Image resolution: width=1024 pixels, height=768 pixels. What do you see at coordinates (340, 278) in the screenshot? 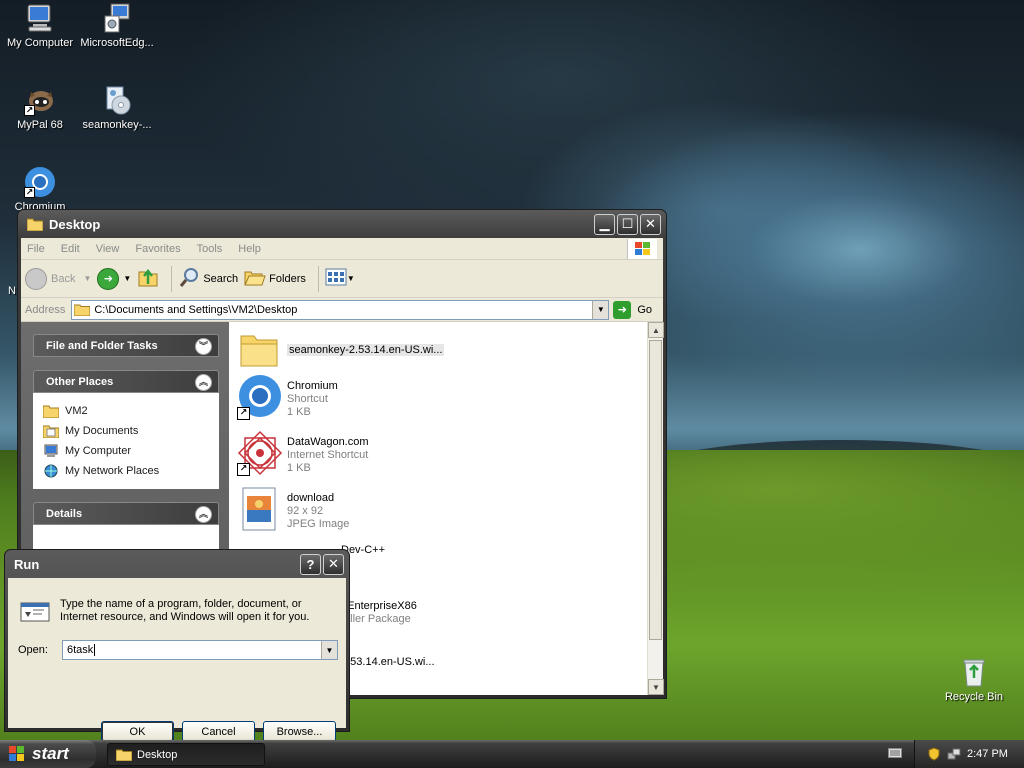
I see `views-button: ▼` at bounding box center [340, 278].